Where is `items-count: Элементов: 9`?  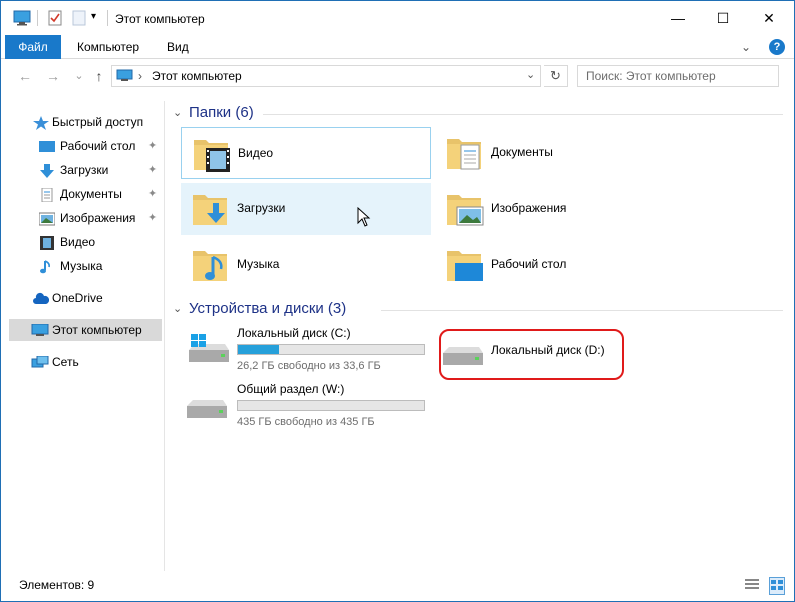
items-count: Элементов: 9 is located at coordinates (57, 585).